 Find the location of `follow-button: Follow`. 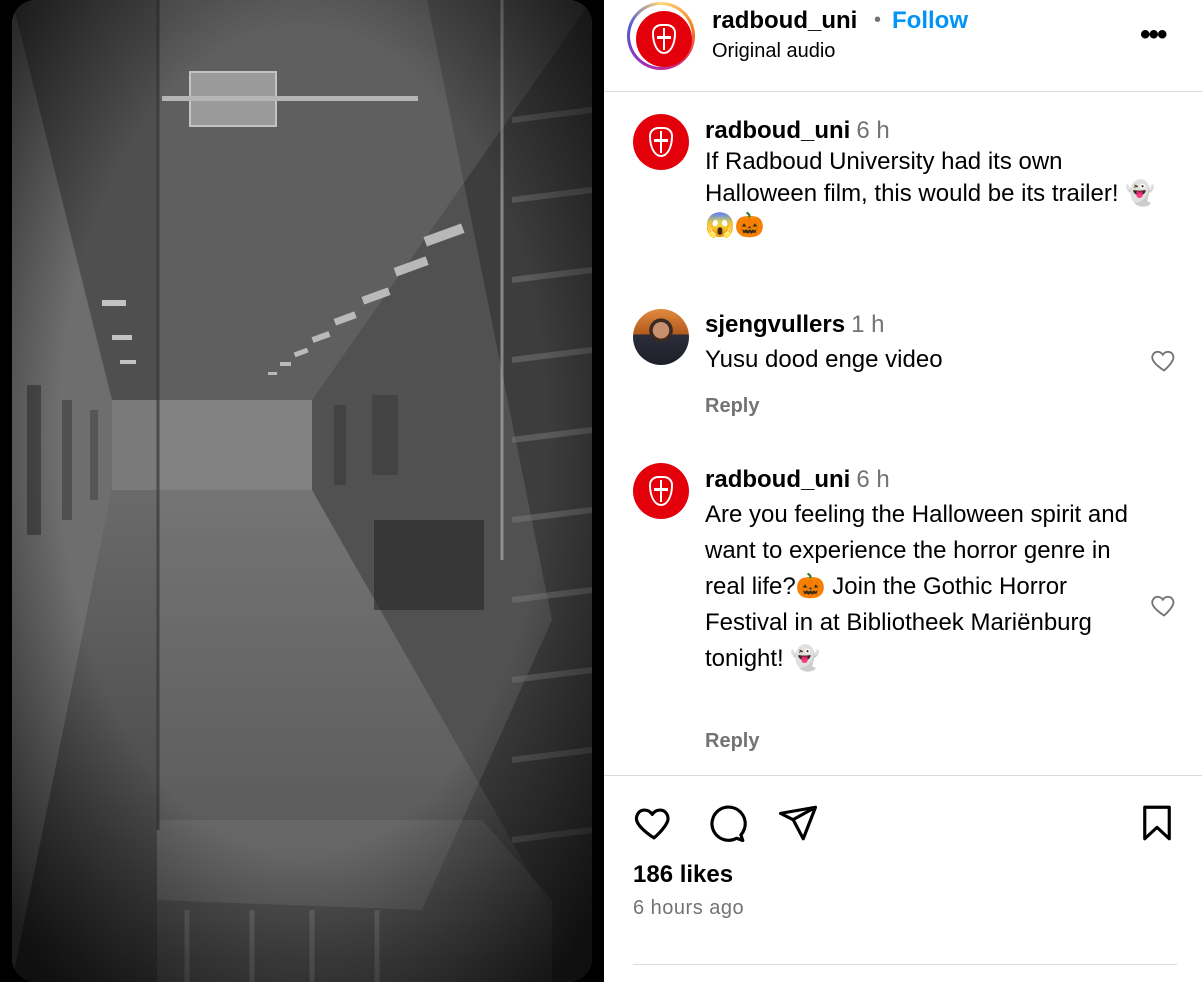

follow-button: Follow is located at coordinates (930, 21).